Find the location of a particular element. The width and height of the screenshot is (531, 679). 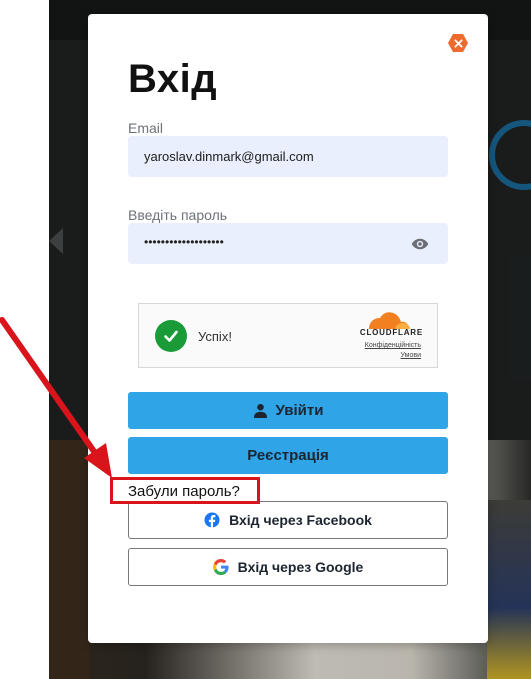

password-field: ••••••••••••••••••• is located at coordinates (288, 243).